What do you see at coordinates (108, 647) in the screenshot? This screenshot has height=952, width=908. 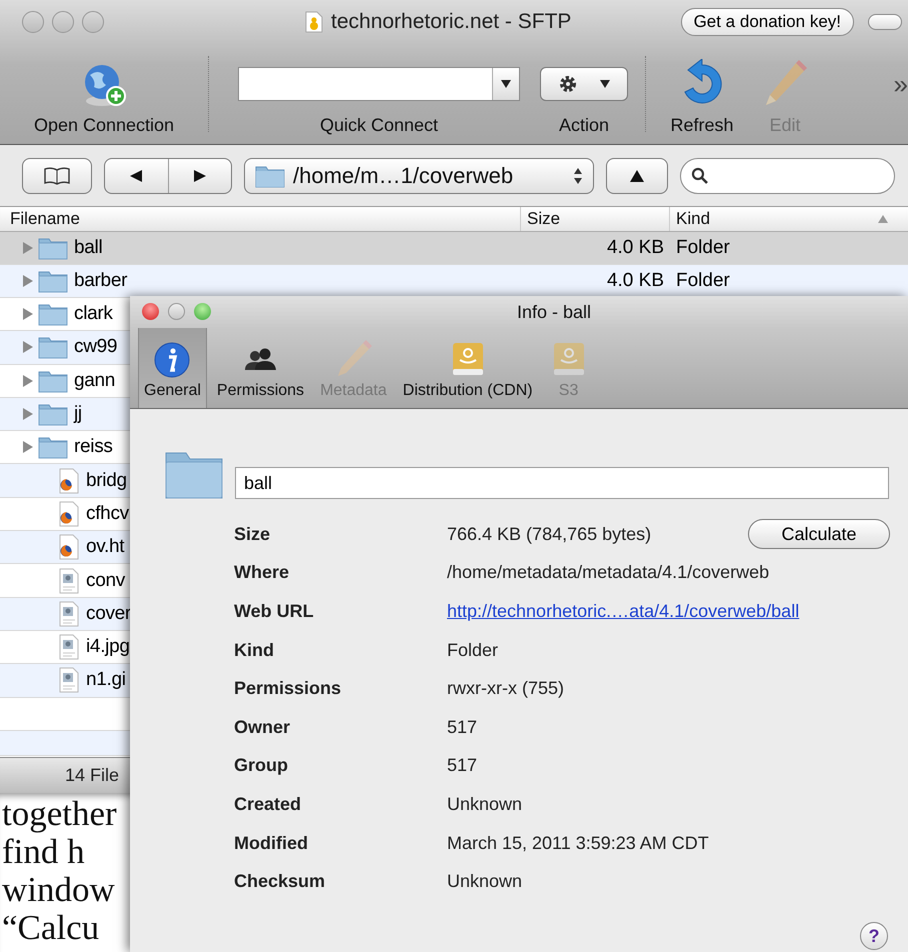 I see `file-name: i4.jpg` at bounding box center [108, 647].